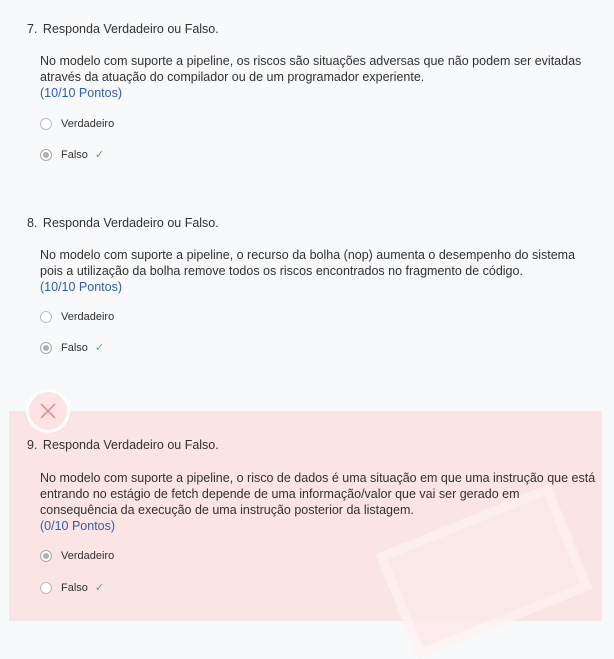  What do you see at coordinates (32, 445) in the screenshot?
I see `question-number: 9.` at bounding box center [32, 445].